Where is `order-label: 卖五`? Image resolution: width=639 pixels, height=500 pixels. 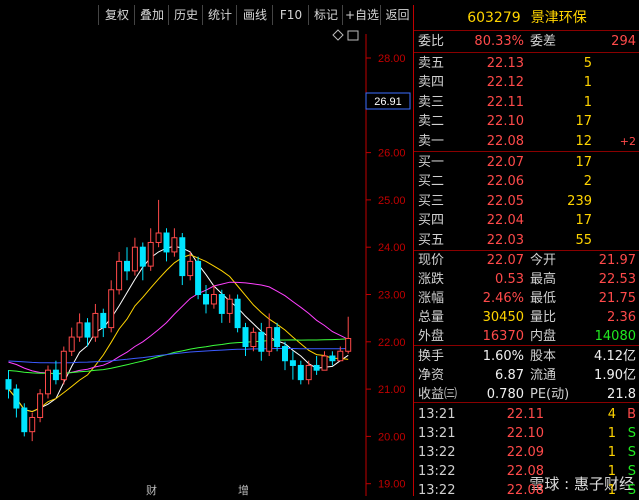 order-label: 卖五 is located at coordinates (431, 63).